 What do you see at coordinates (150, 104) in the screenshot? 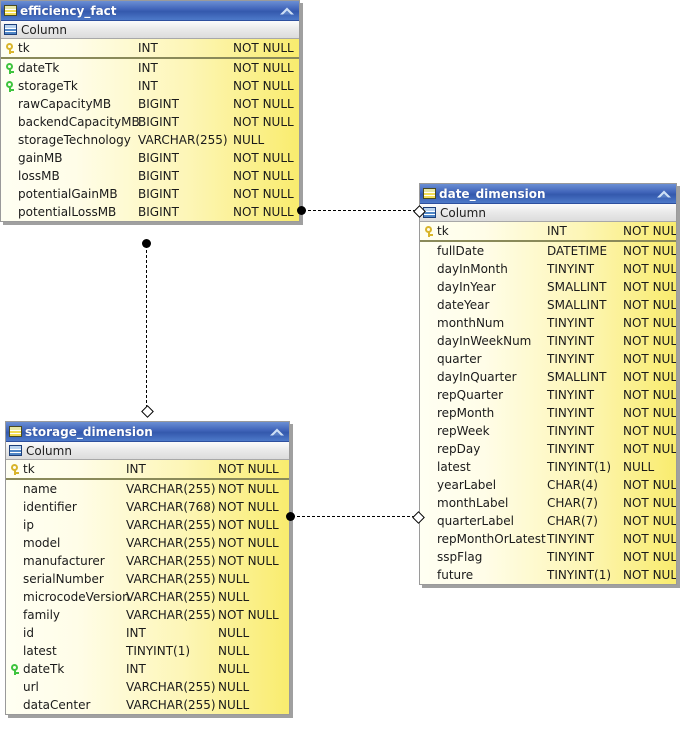
I see `column-row: rawCapacityMB BIGINT NOT NULL` at bounding box center [150, 104].